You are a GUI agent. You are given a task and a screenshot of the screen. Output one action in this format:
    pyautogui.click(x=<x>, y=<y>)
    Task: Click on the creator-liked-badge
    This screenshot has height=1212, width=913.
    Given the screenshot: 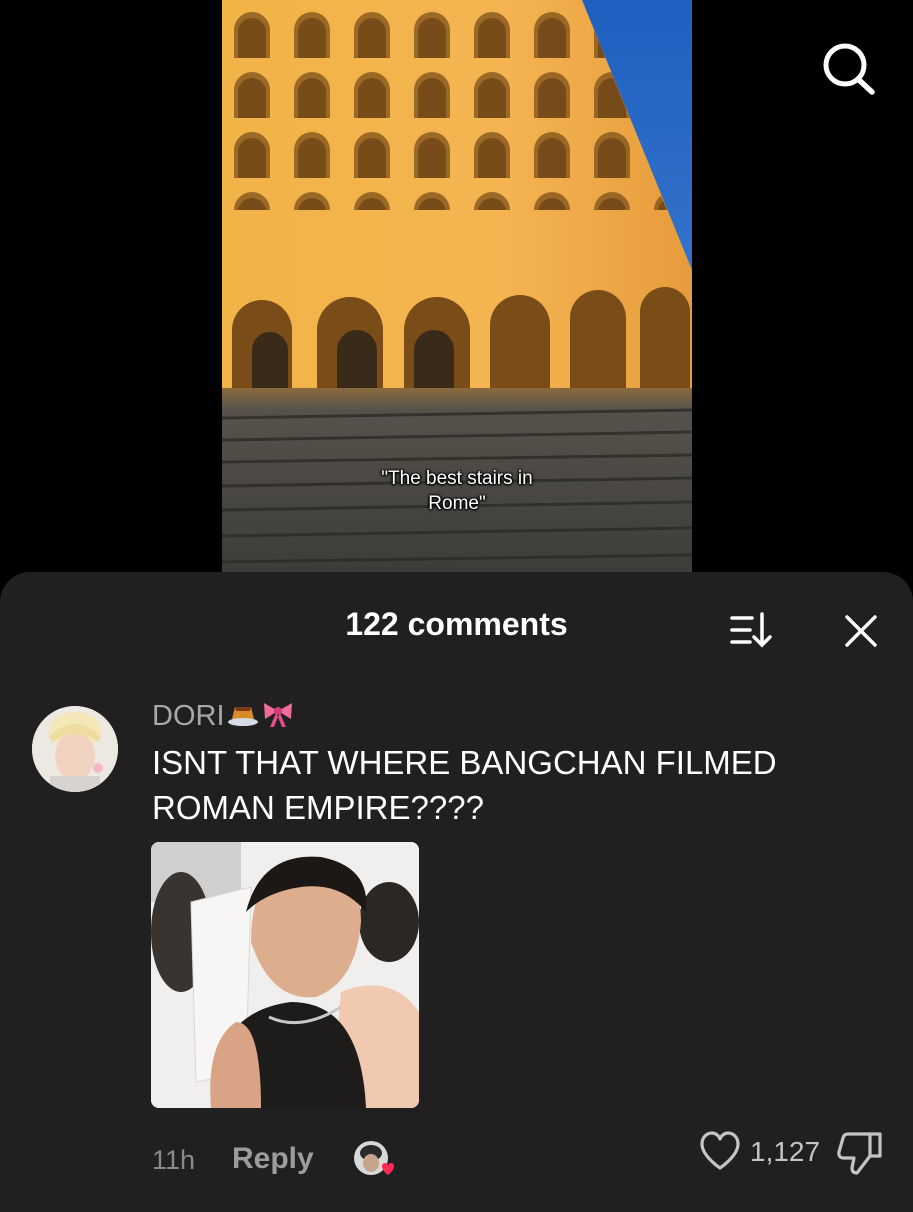 What is the action you would take?
    pyautogui.click(x=376, y=1160)
    